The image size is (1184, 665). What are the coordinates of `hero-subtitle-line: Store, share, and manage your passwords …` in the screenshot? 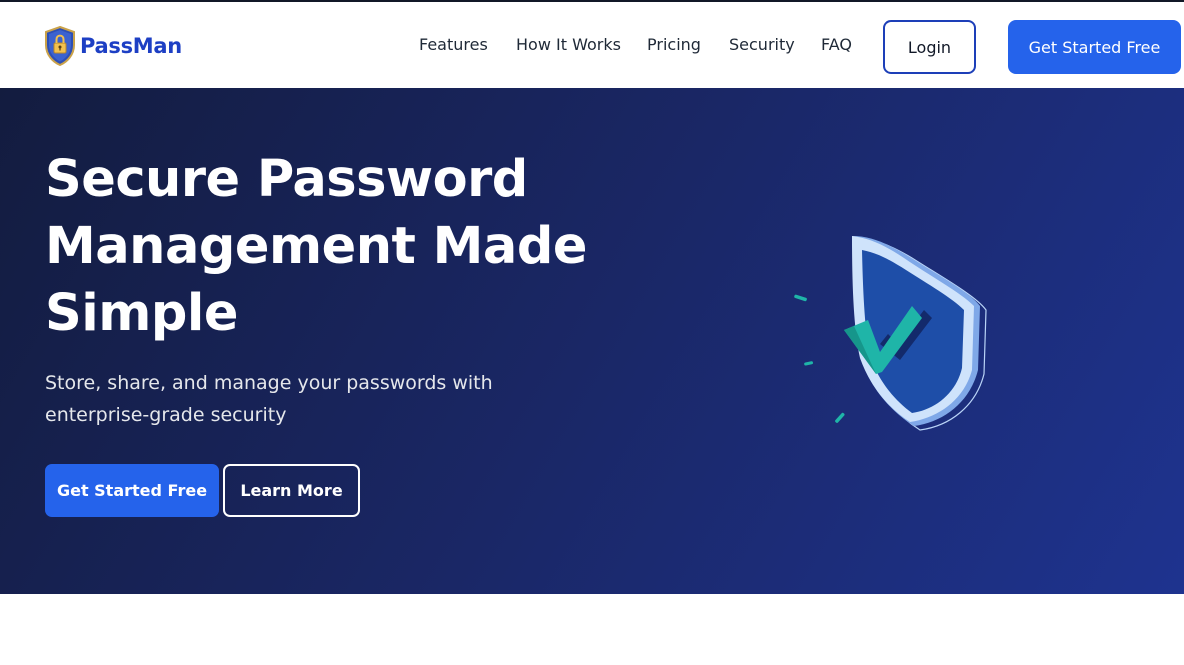 It's located at (269, 383).